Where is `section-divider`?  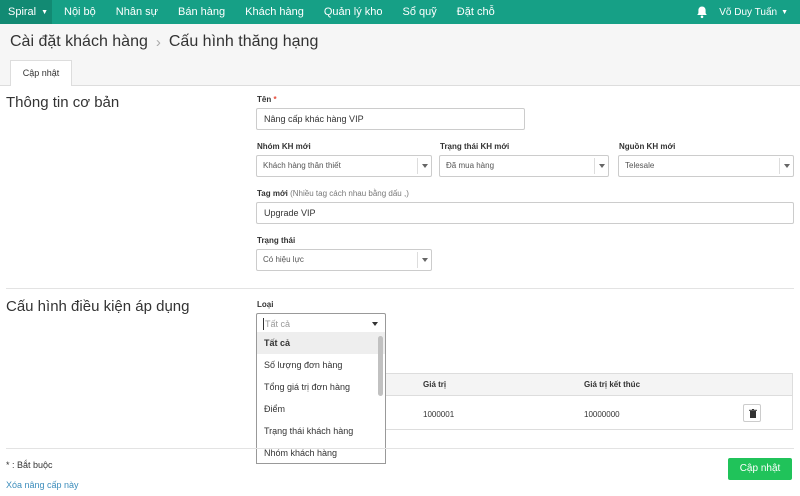 section-divider is located at coordinates (400, 288).